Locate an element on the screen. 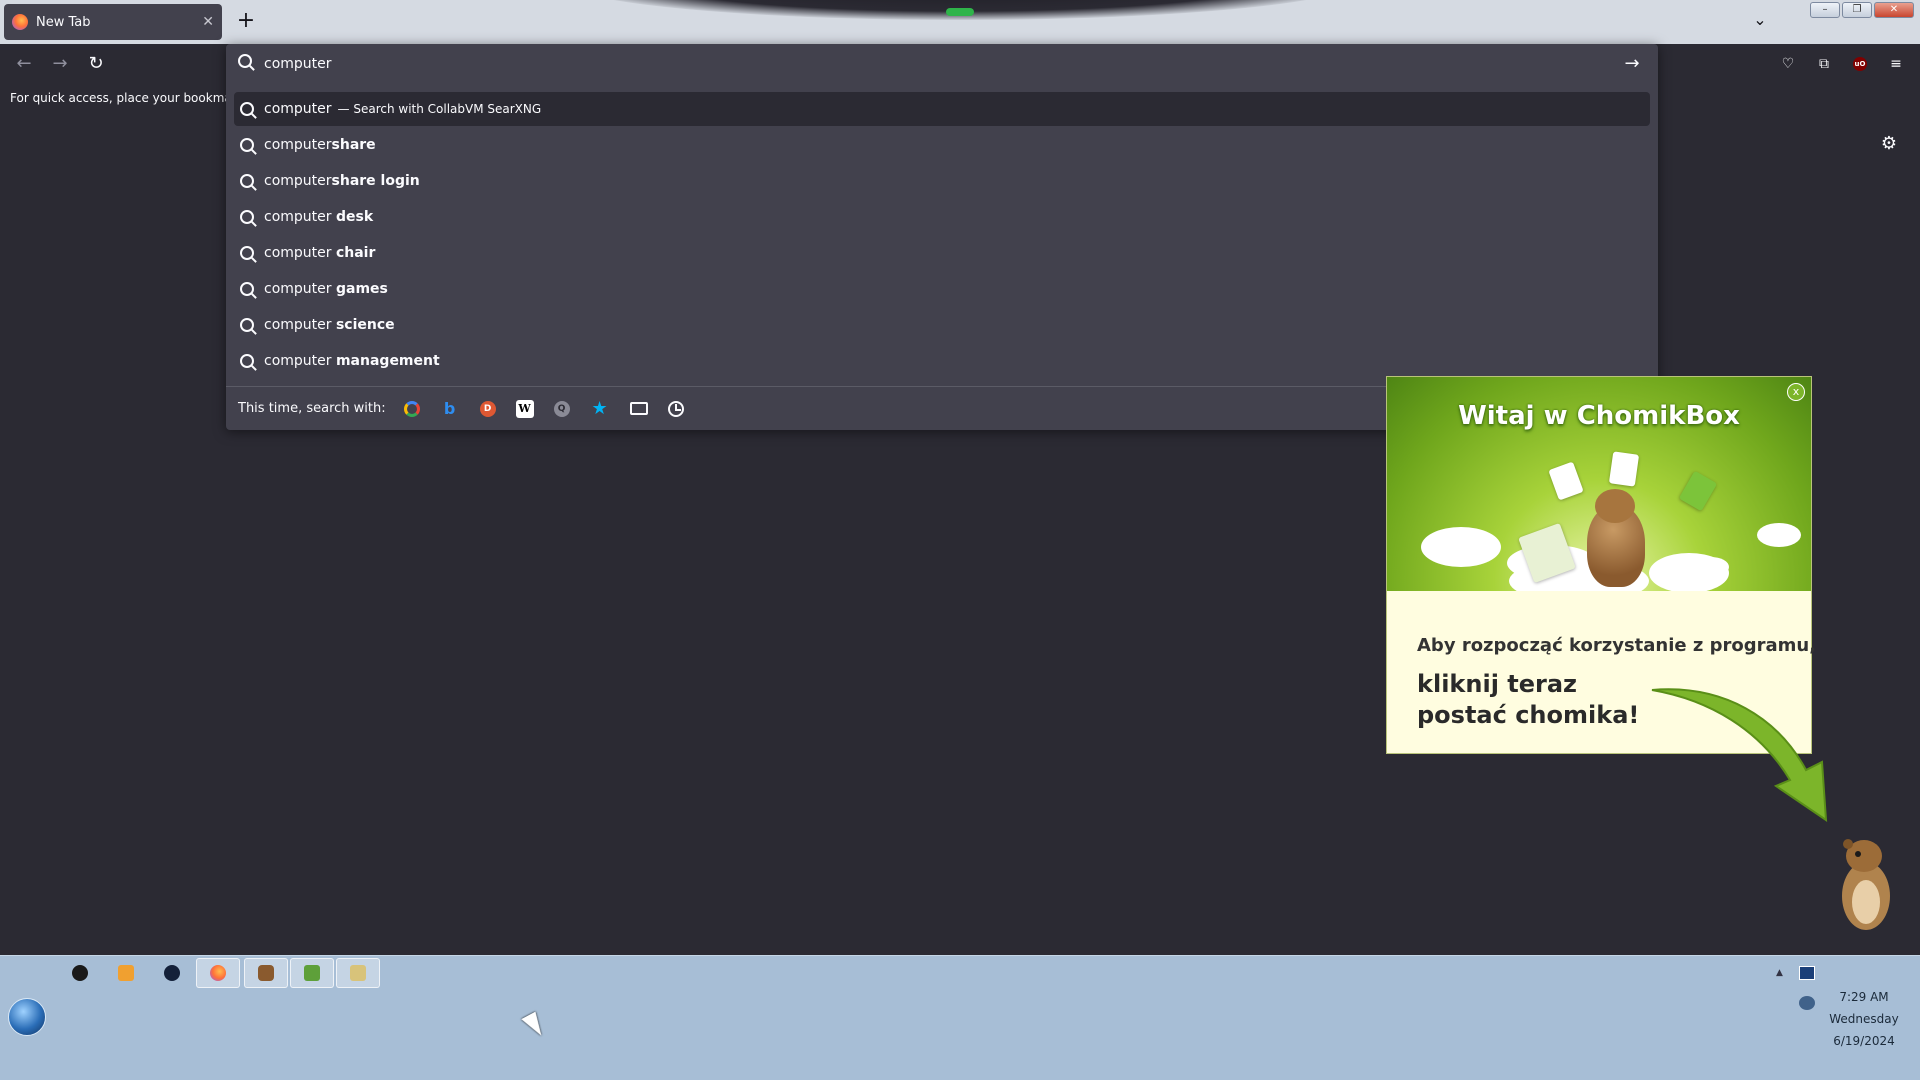  window-controls: – ❐ ✕ is located at coordinates (1862, 10).